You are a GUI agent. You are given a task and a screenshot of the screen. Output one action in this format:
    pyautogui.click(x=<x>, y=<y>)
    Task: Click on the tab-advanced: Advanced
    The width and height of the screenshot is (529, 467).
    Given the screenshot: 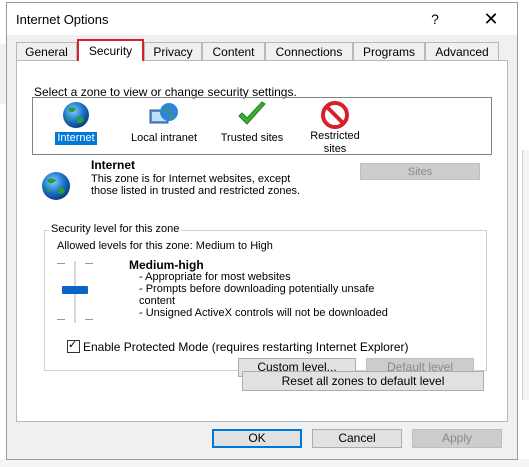 What is the action you would take?
    pyautogui.click(x=462, y=51)
    